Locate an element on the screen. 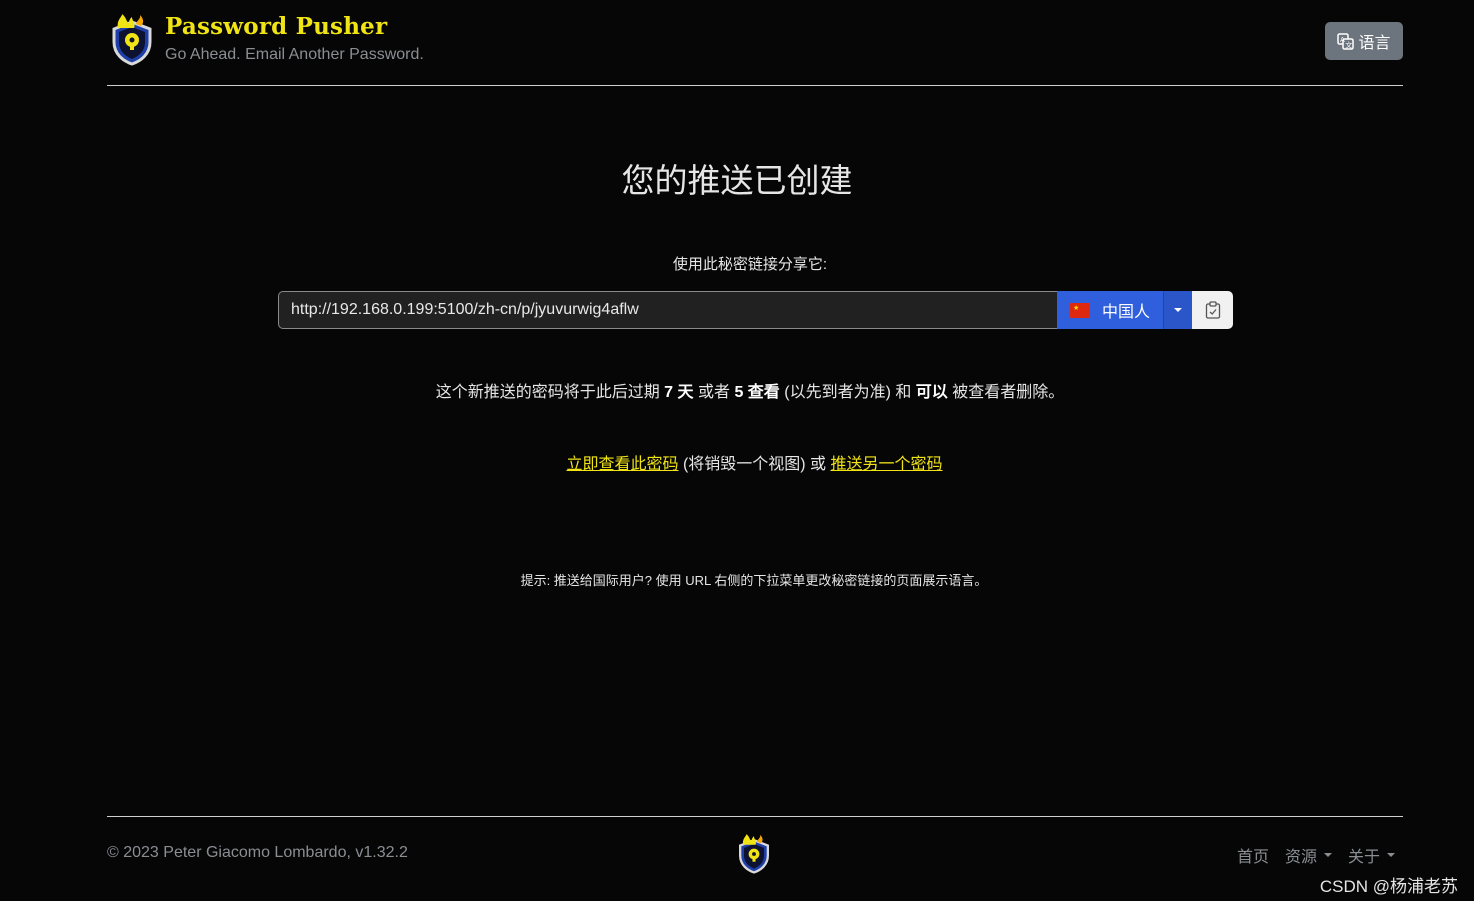  footer-nav-about: 关于 is located at coordinates (1371, 855).